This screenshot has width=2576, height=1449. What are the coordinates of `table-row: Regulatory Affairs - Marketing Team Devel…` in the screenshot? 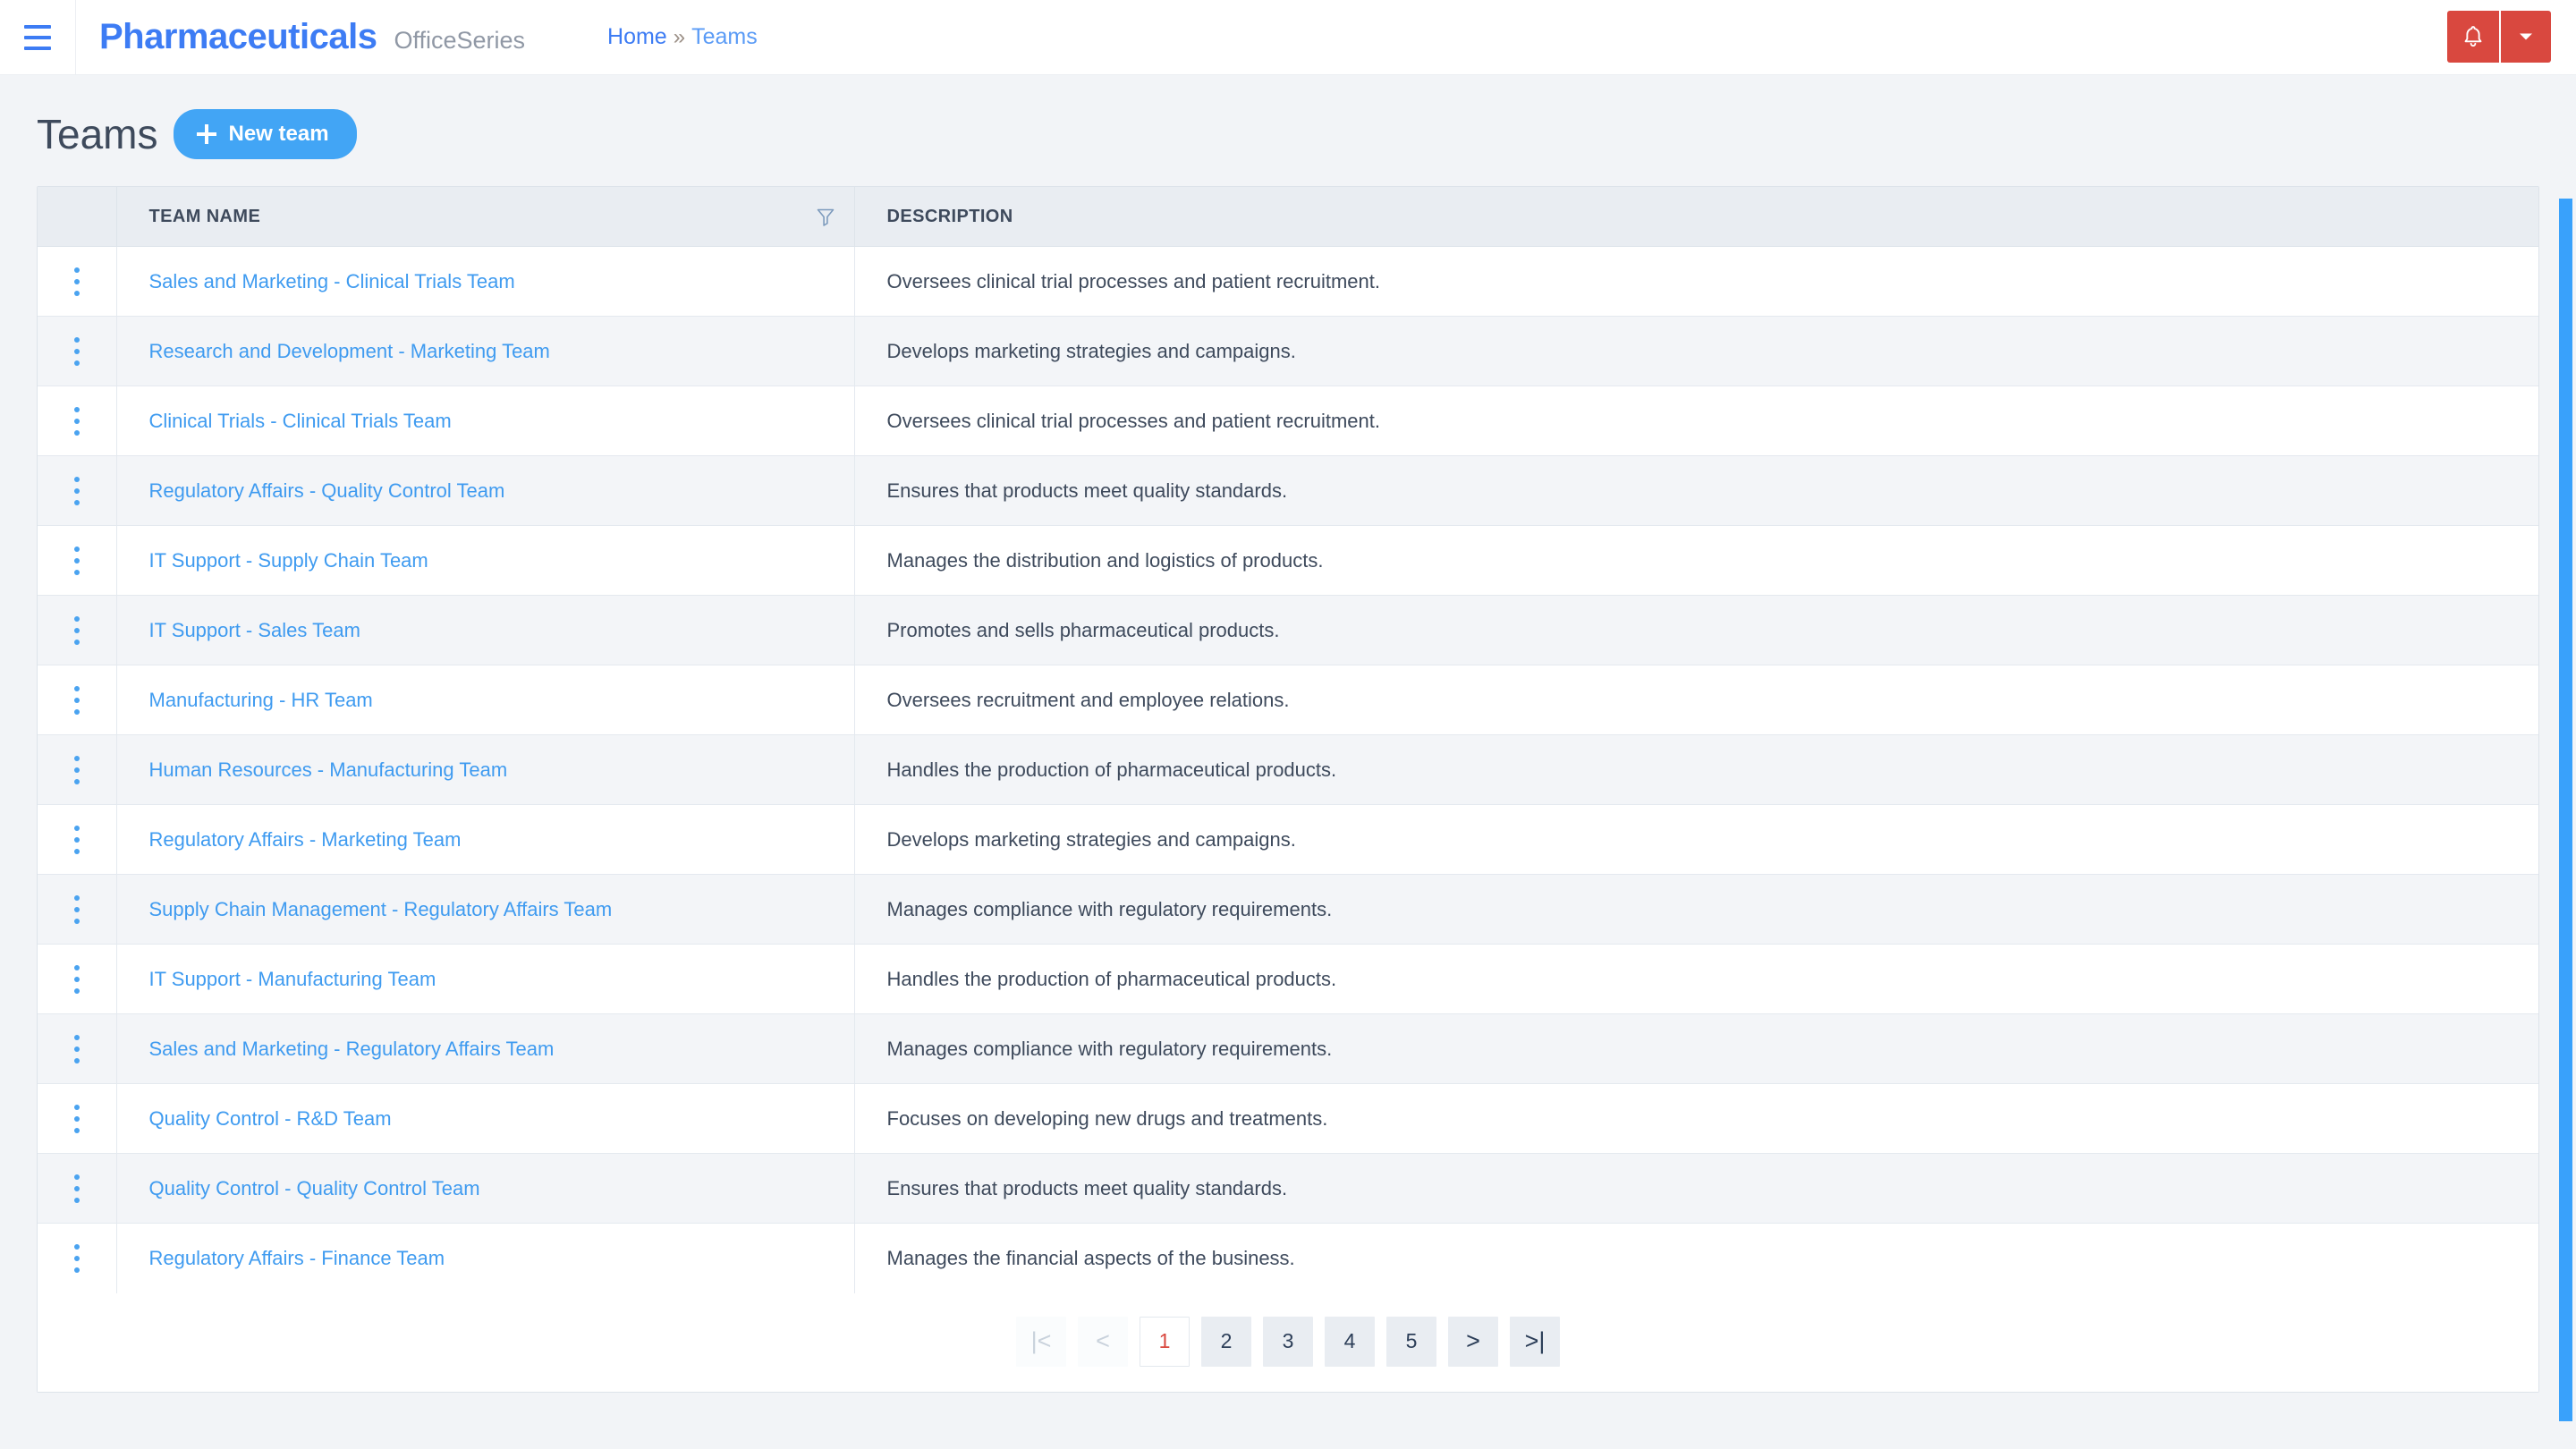 It's located at (1288, 839).